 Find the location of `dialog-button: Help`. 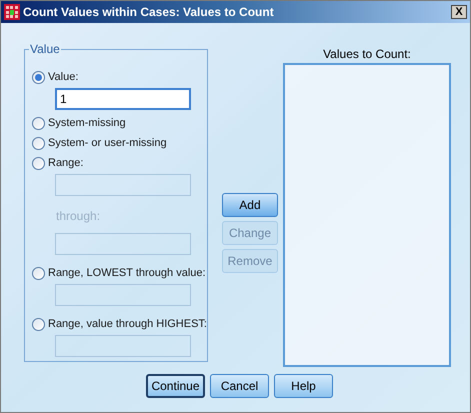

dialog-button: Help is located at coordinates (303, 386).